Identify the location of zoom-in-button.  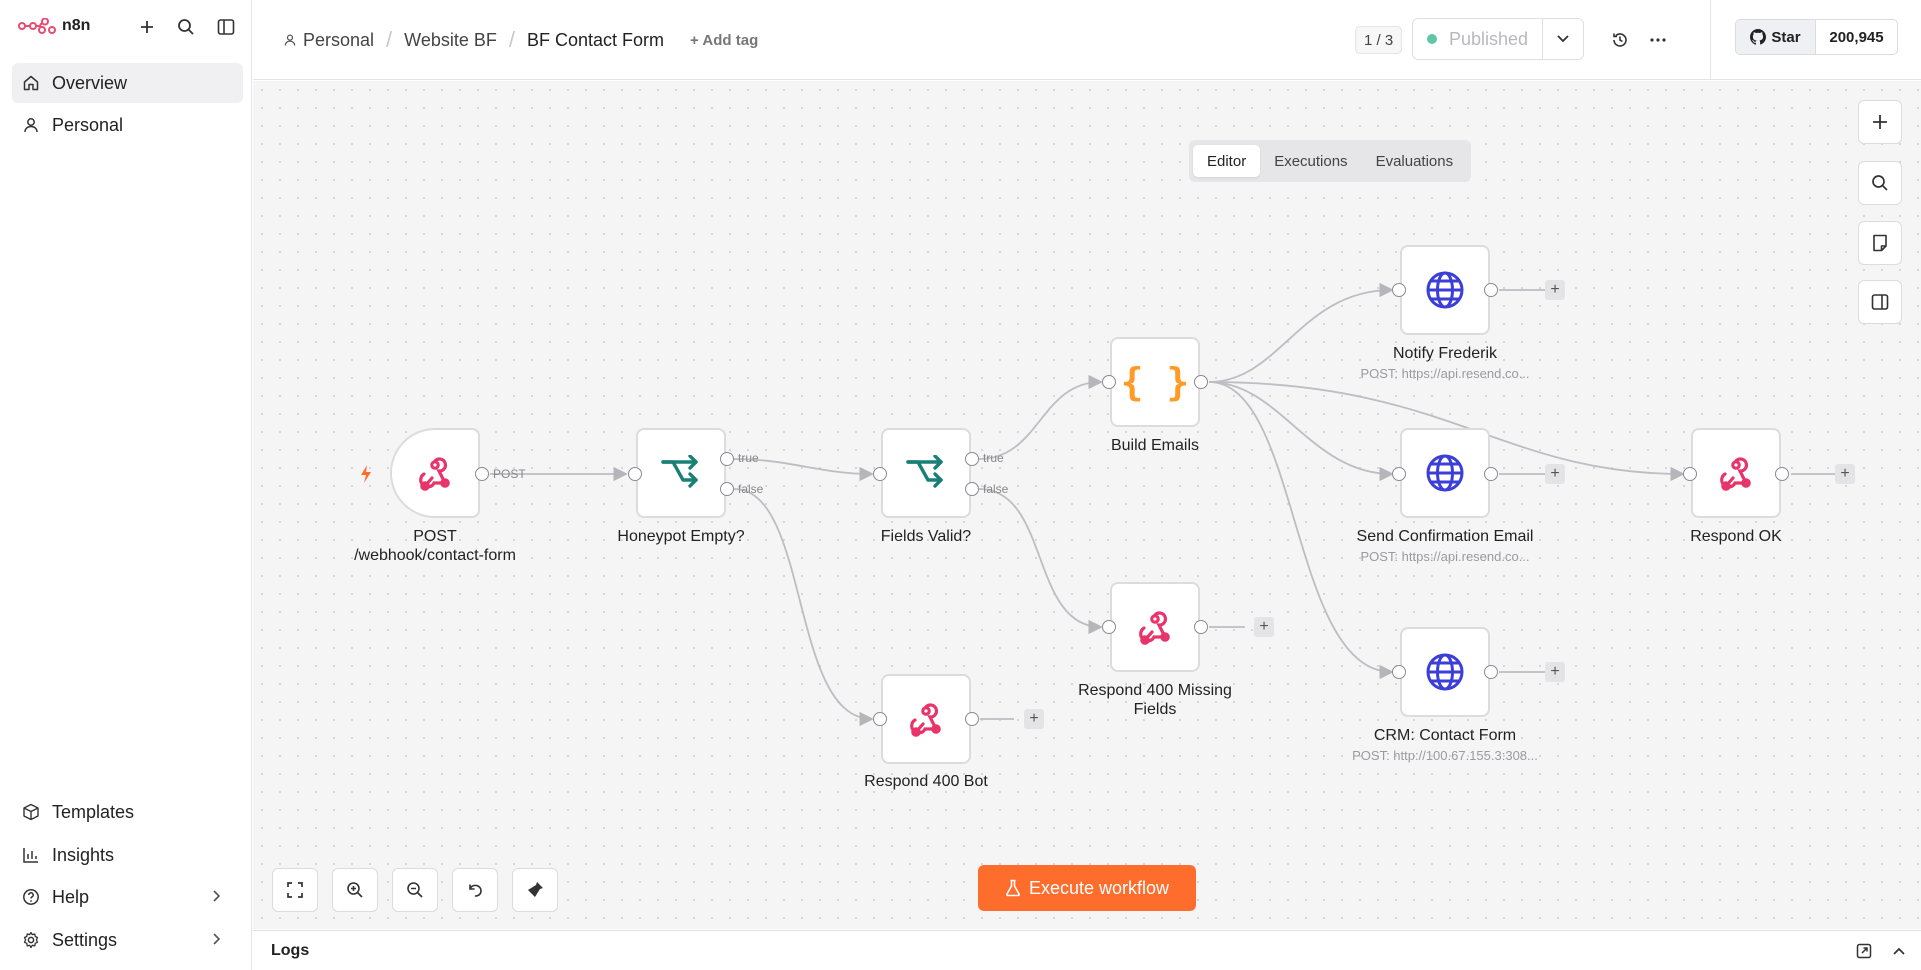
(355, 890).